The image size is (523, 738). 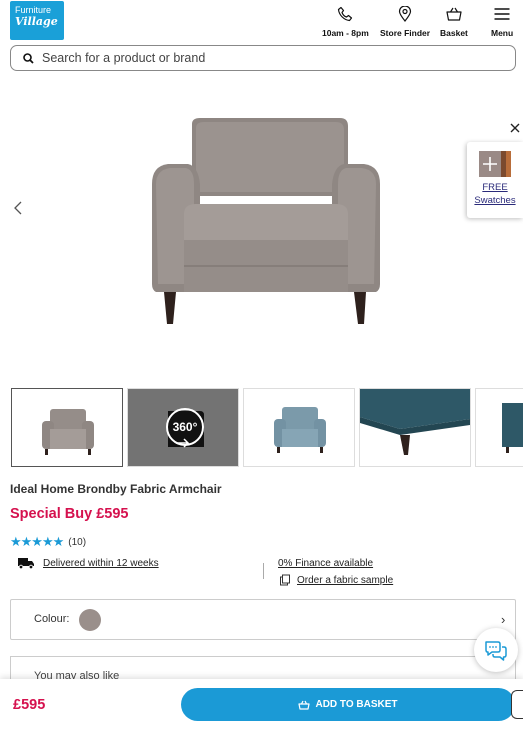 What do you see at coordinates (325, 563) in the screenshot?
I see `finance-link: 0% Finance available` at bounding box center [325, 563].